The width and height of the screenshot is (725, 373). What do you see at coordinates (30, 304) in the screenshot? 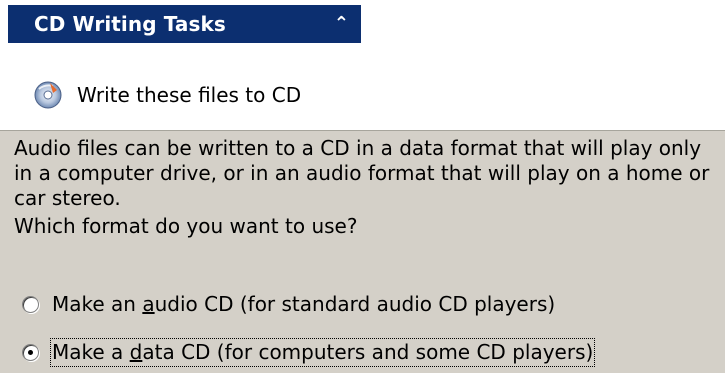
I see `audio-cd-radio` at bounding box center [30, 304].